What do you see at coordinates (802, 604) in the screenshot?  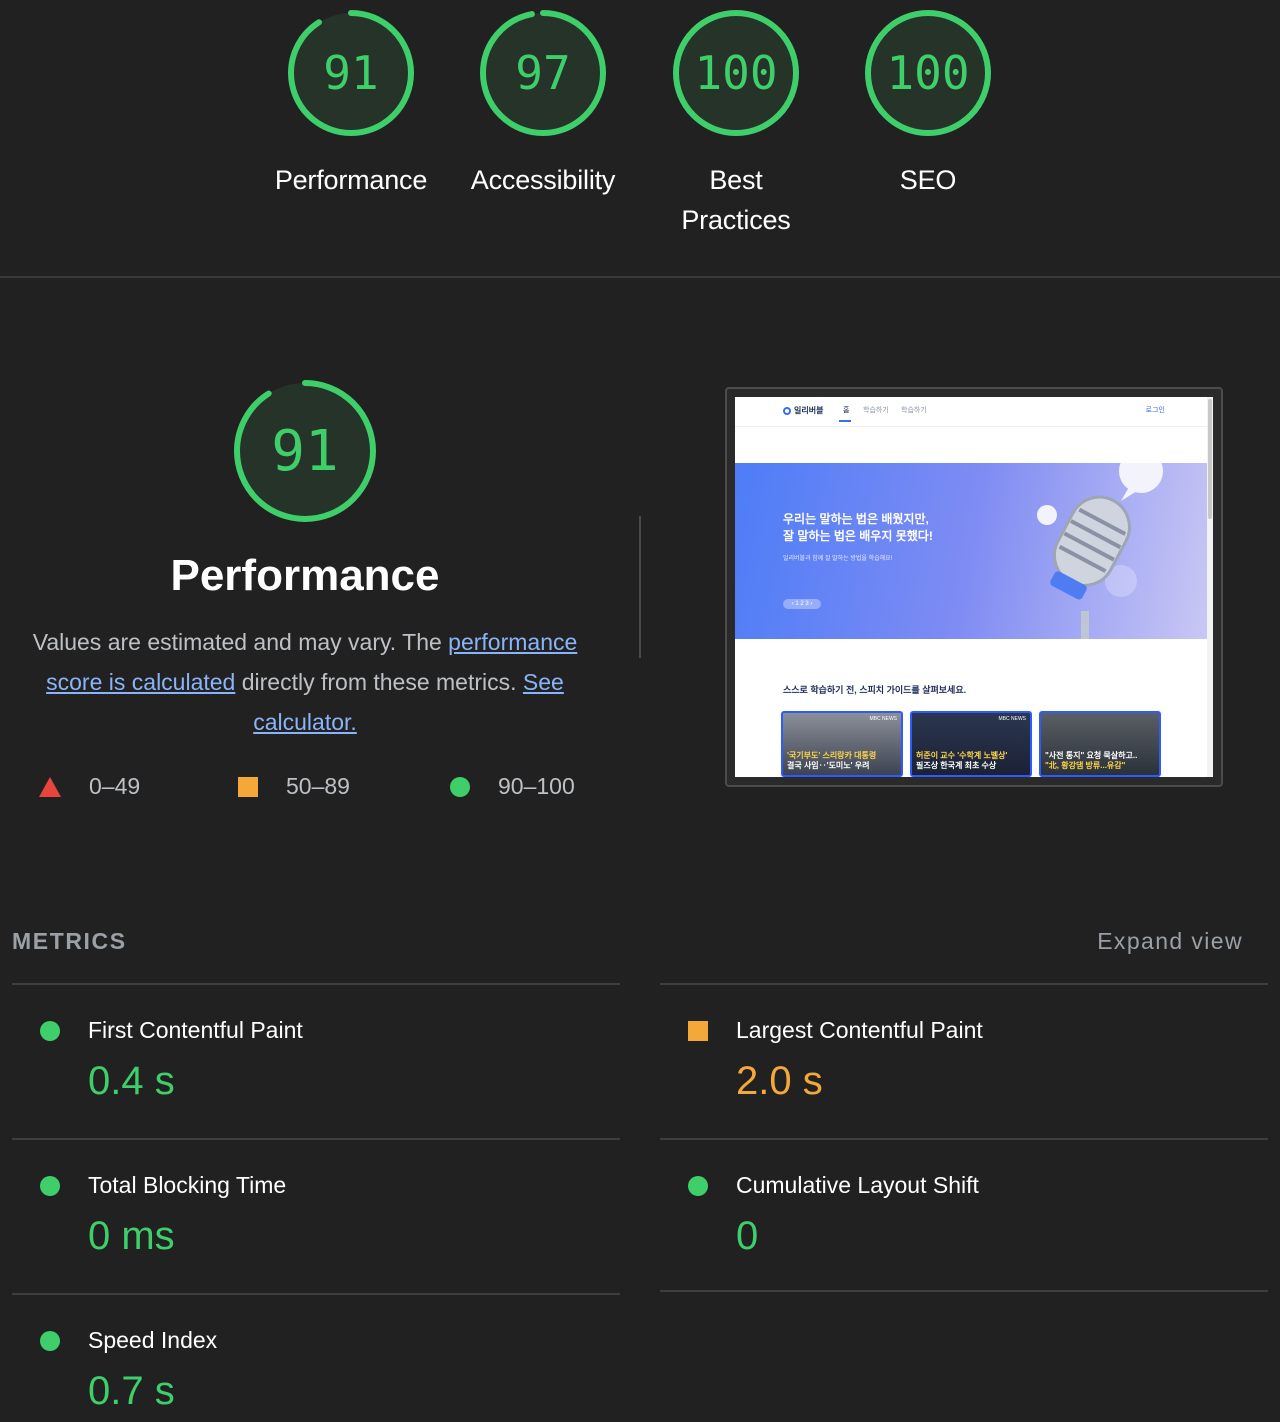 I see `hero-pager: ‹ 1 2 3 ›` at bounding box center [802, 604].